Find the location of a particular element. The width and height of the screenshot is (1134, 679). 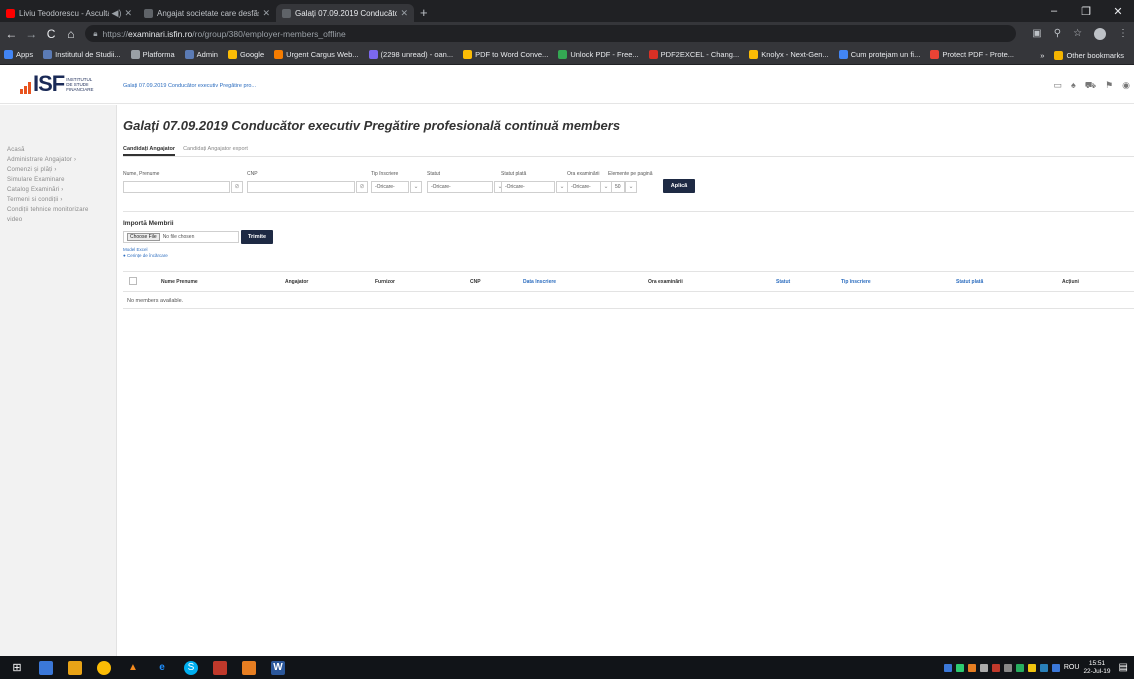

file-explorer-icon is located at coordinates (46, 667).